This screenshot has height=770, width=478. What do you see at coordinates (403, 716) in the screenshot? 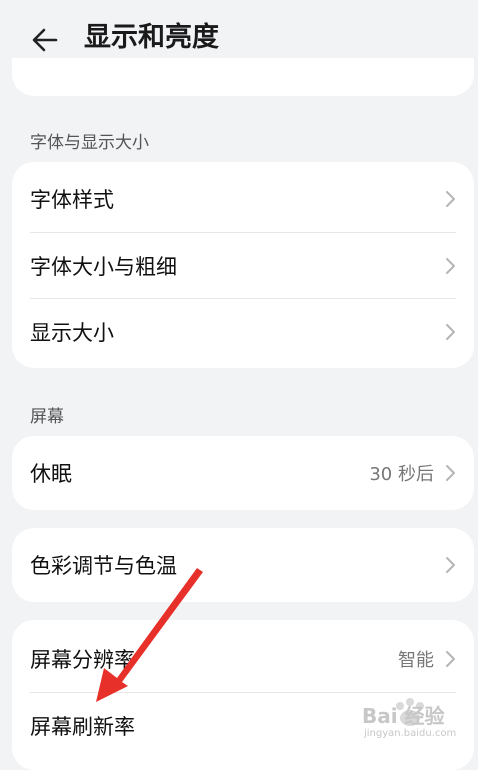
I see `watermark-text: Bai 经验` at bounding box center [403, 716].